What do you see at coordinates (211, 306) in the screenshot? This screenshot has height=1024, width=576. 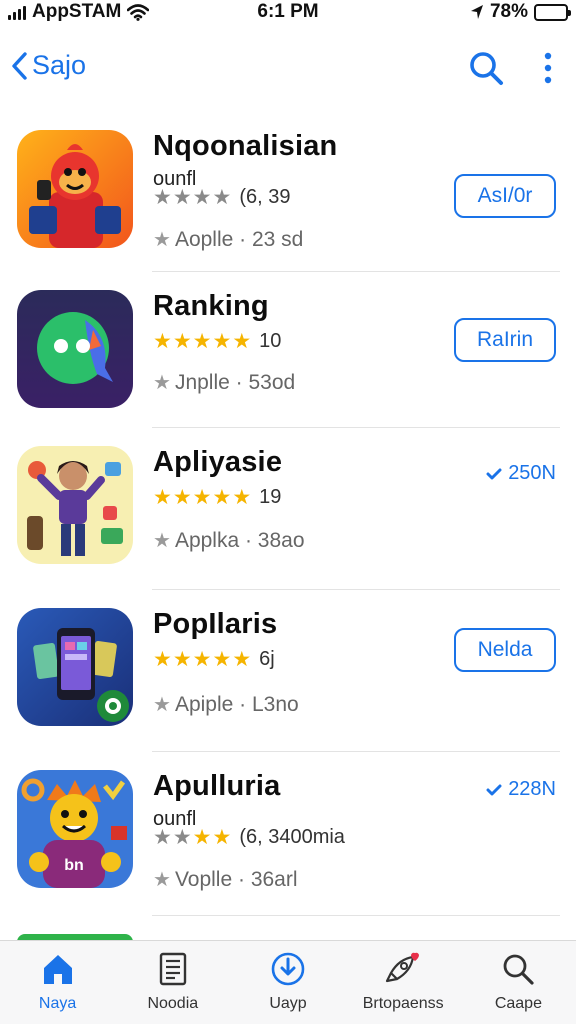 I see `app-name: Ranking` at bounding box center [211, 306].